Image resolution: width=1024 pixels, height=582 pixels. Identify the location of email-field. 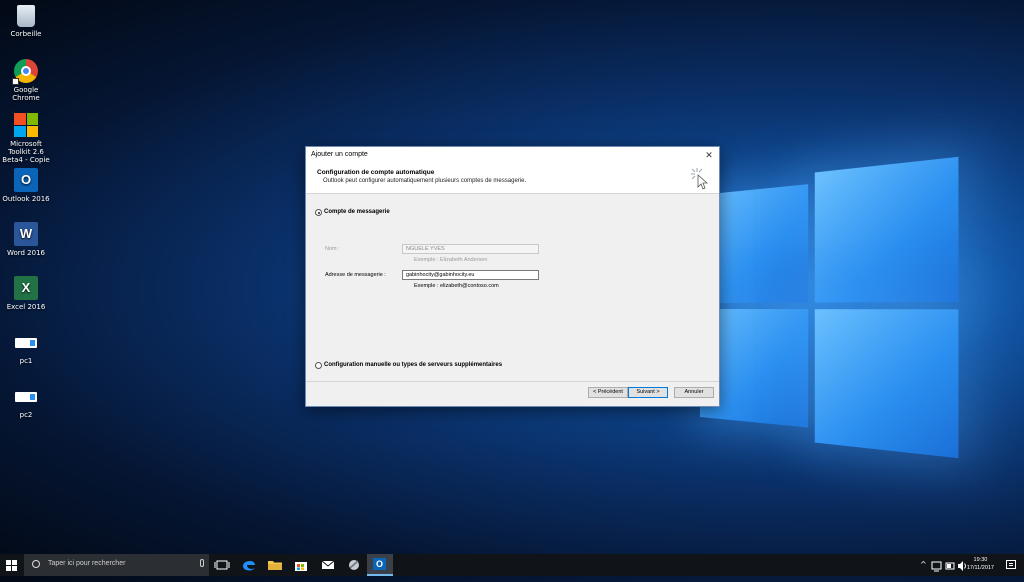
(470, 275).